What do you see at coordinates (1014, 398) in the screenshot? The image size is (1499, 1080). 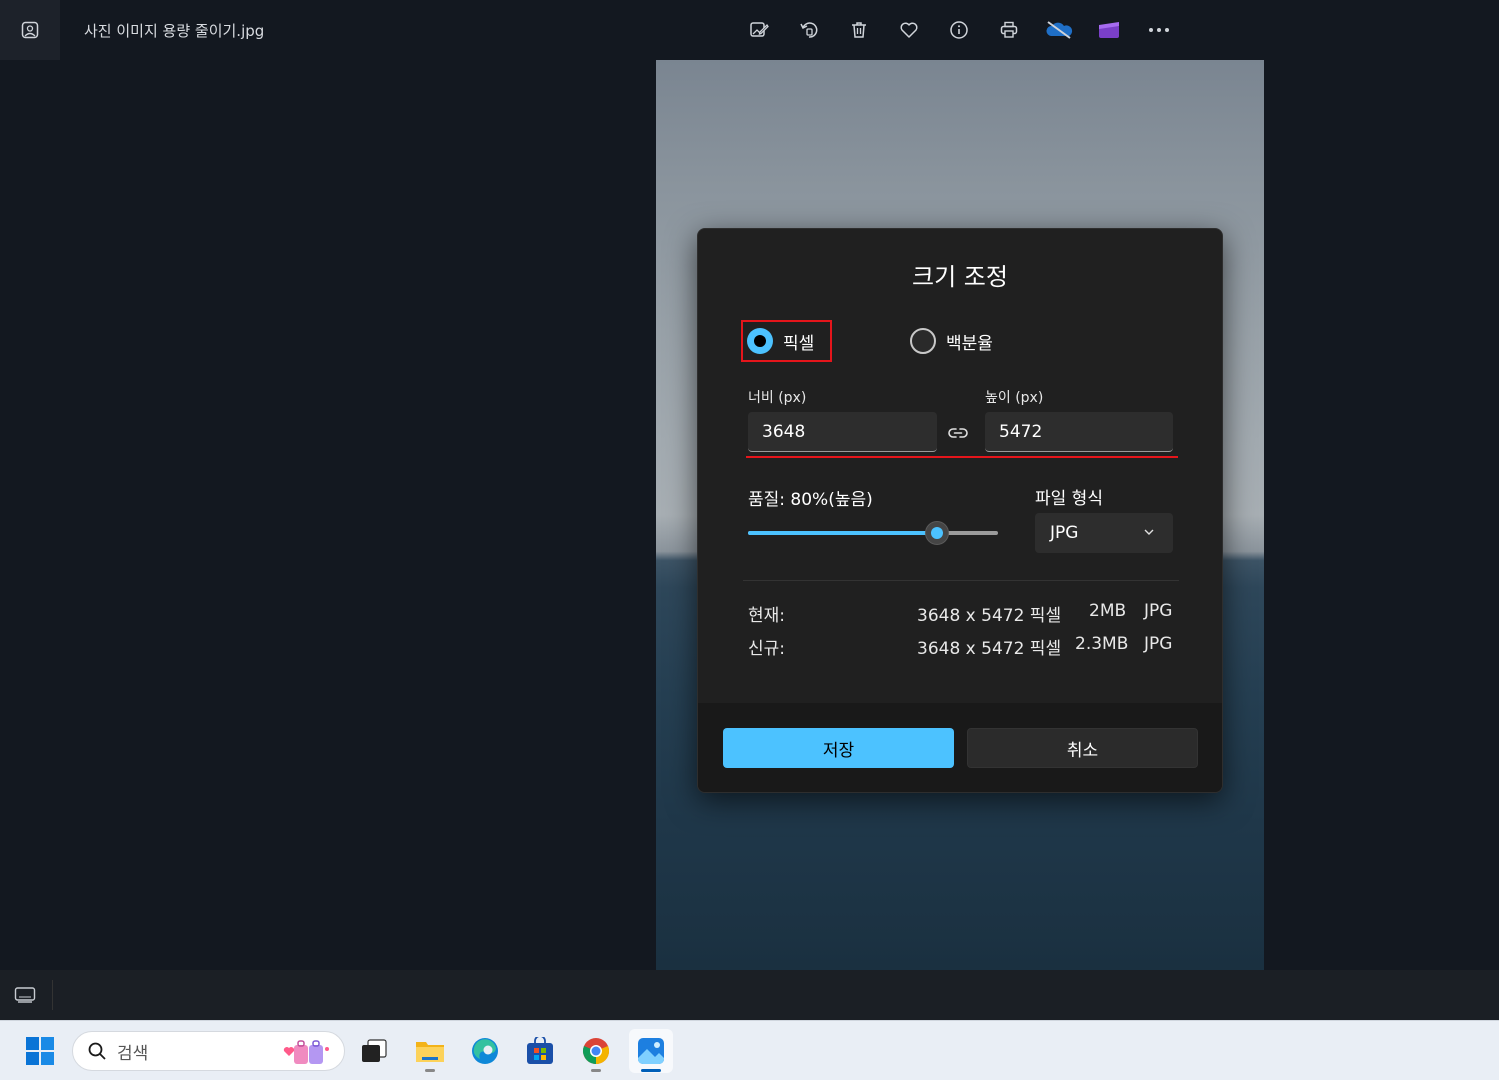 I see `height-label: 높이 (px)` at bounding box center [1014, 398].